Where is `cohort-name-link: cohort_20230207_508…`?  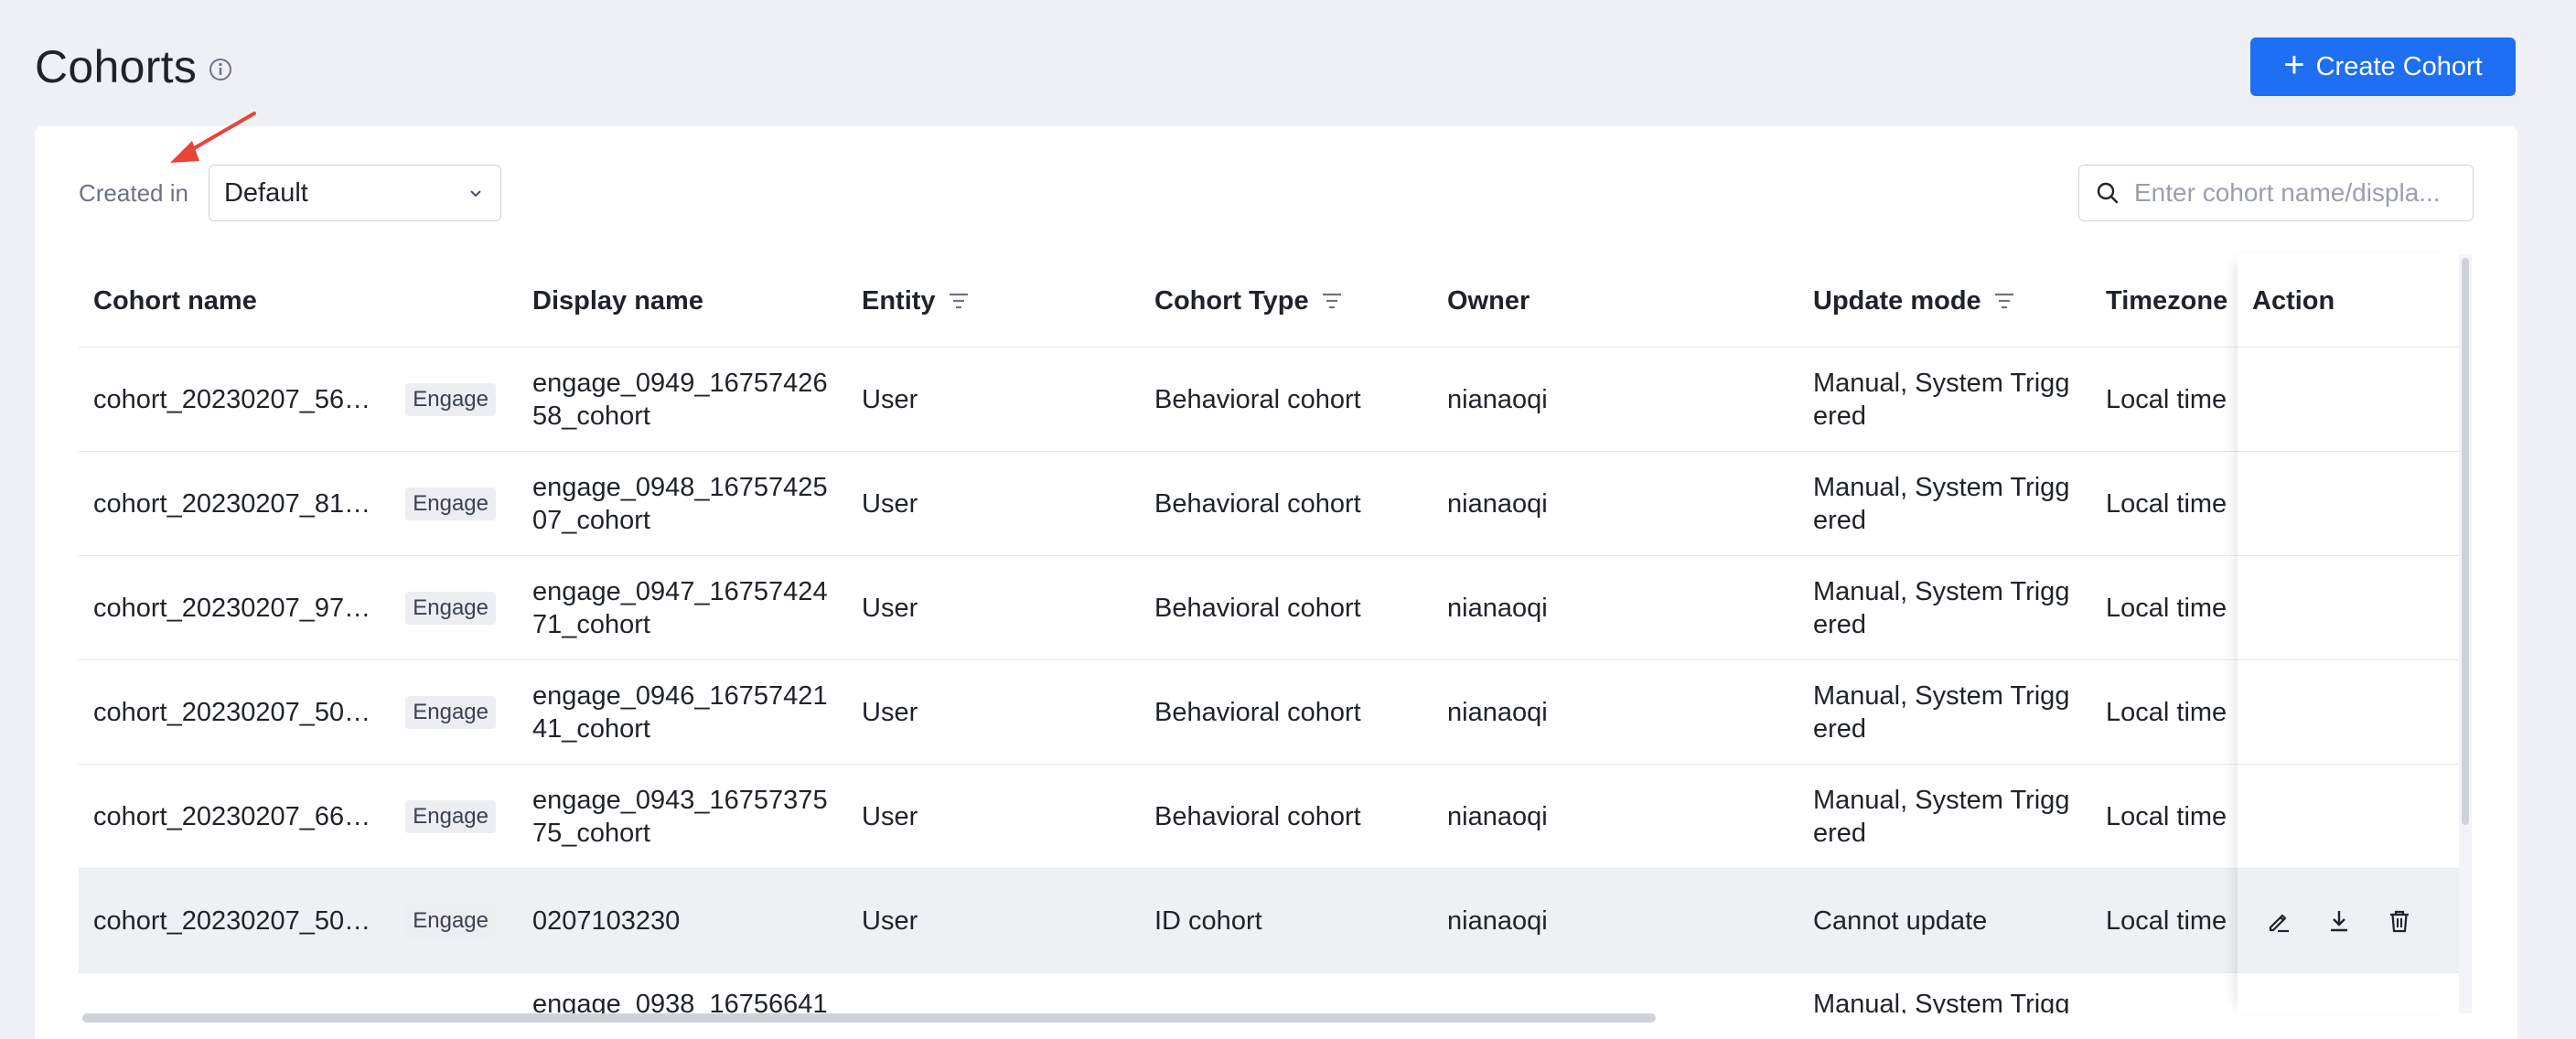
cohort-name-link: cohort_20230207_508… is located at coordinates (239, 712).